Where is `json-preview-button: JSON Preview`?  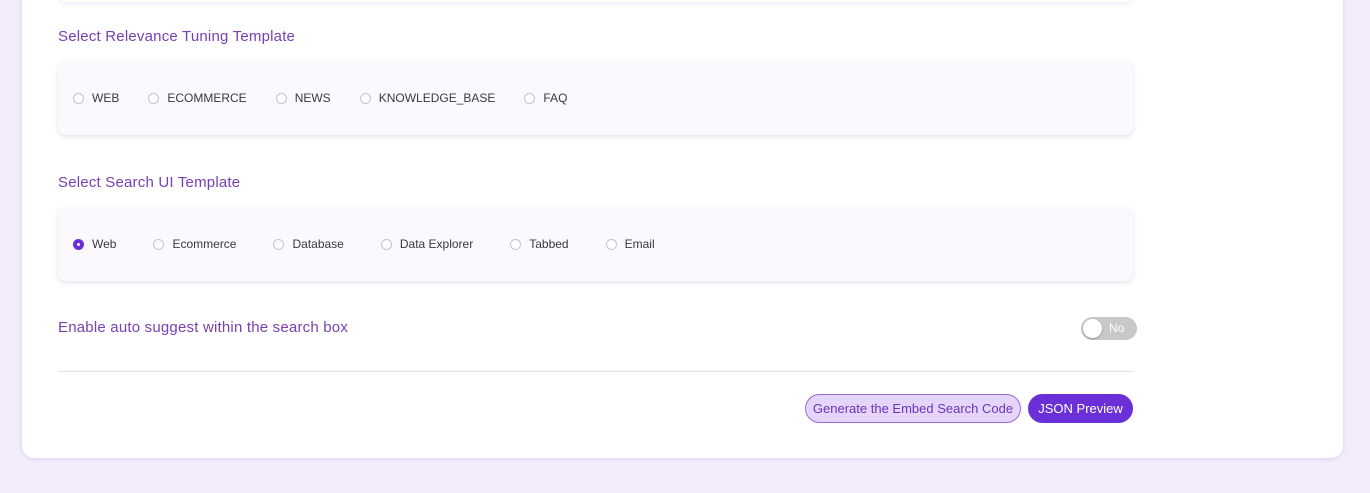
json-preview-button: JSON Preview is located at coordinates (1080, 408).